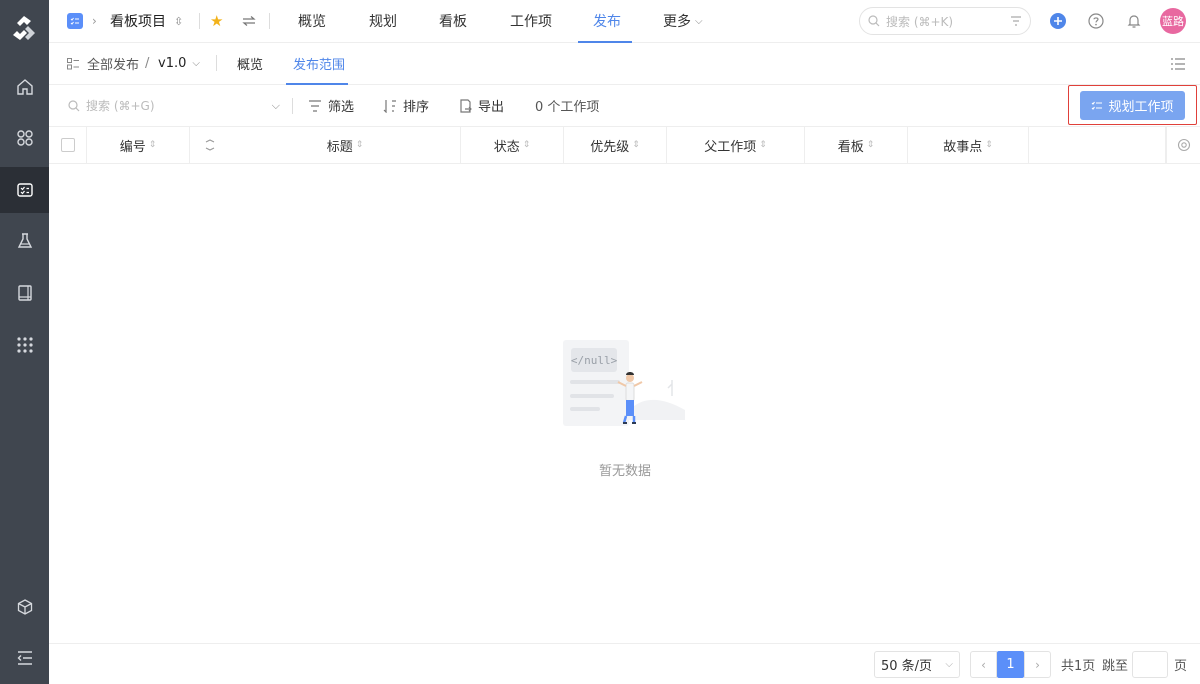  I want to click on sidebar, so click(24, 342).